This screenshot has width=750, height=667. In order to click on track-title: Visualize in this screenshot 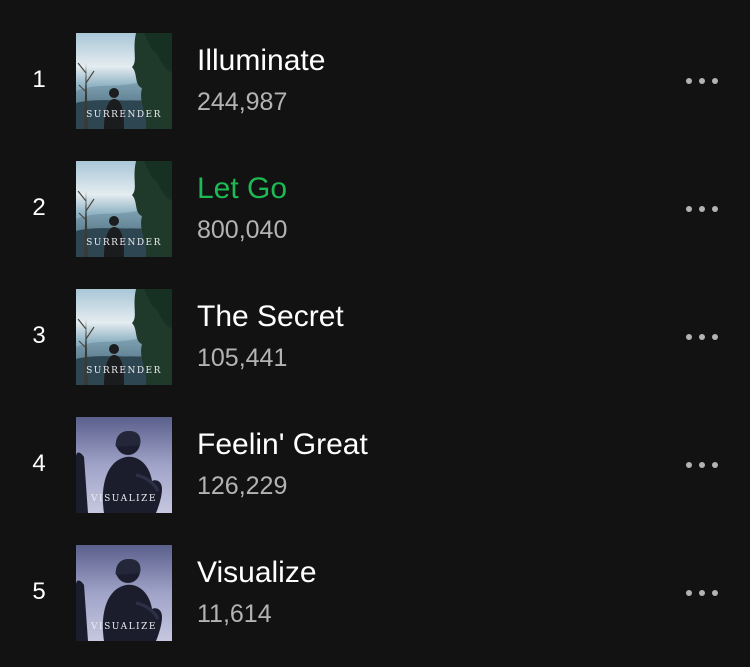, I will do `click(257, 573)`.